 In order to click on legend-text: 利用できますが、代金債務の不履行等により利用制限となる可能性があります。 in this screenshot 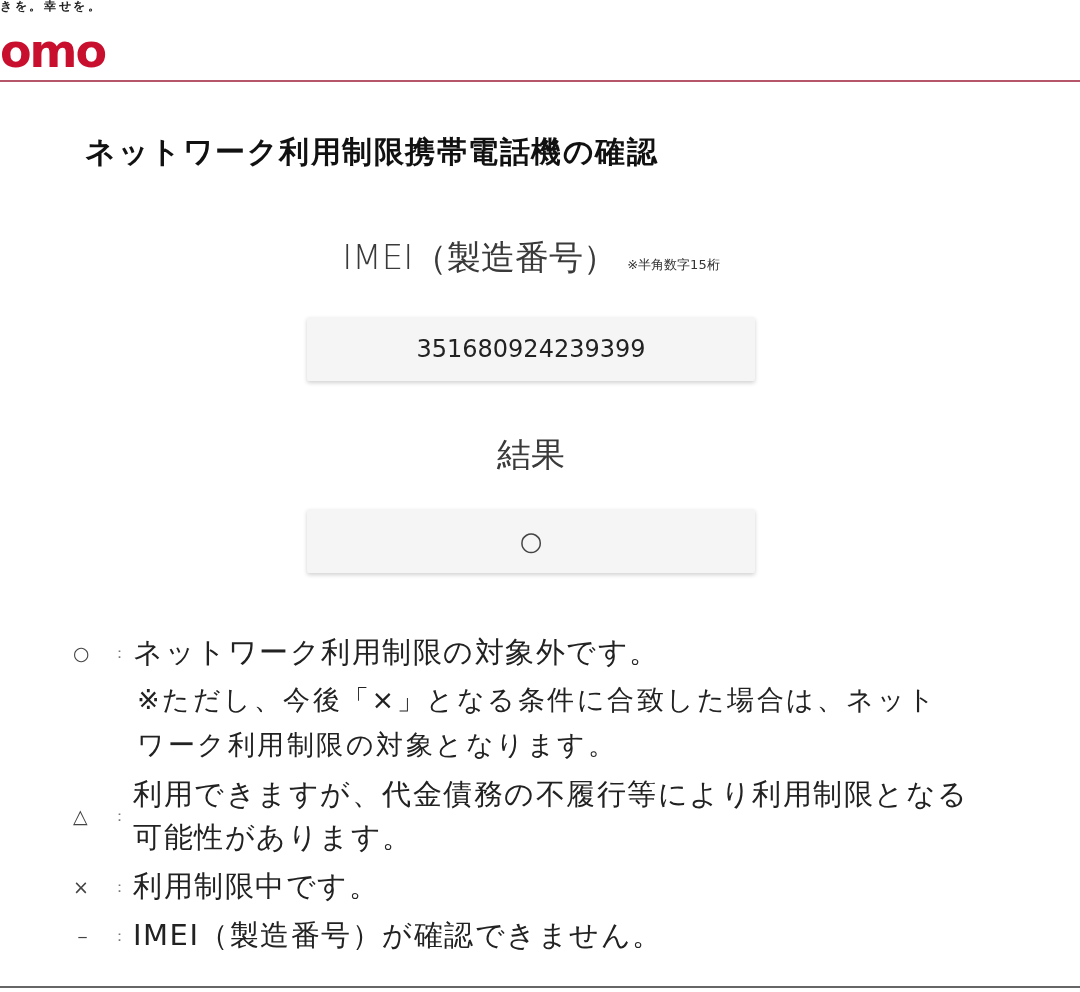, I will do `click(551, 816)`.